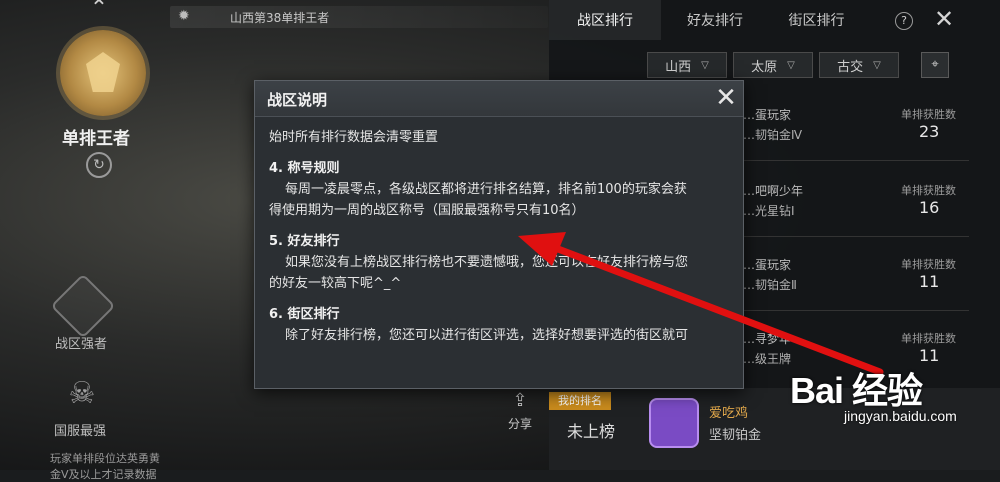  I want to click on region-filters: 山西 ▽ 太原 ▽ 古交 ▽, so click(773, 65).